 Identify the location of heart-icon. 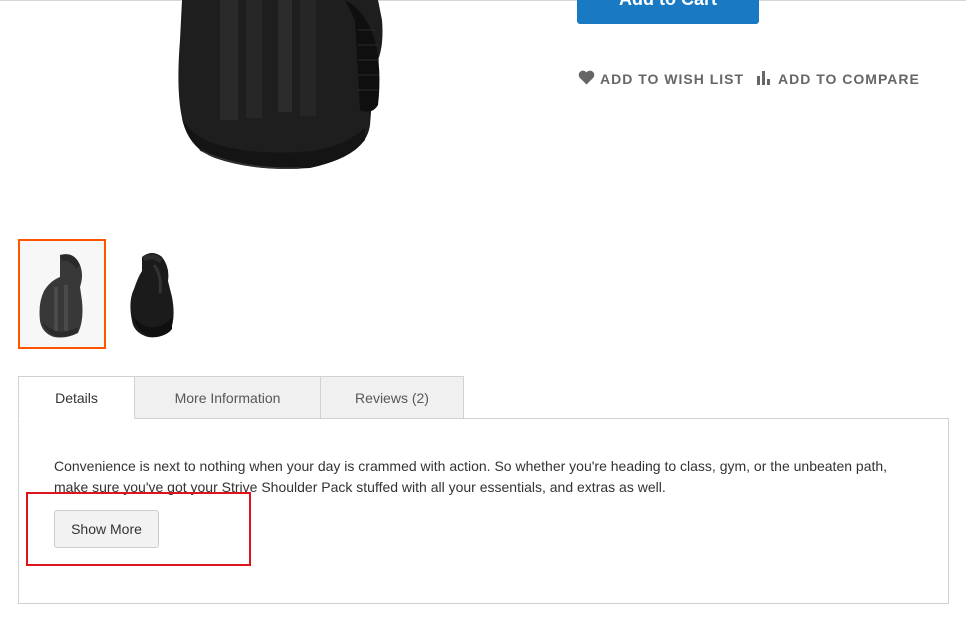
(589, 79).